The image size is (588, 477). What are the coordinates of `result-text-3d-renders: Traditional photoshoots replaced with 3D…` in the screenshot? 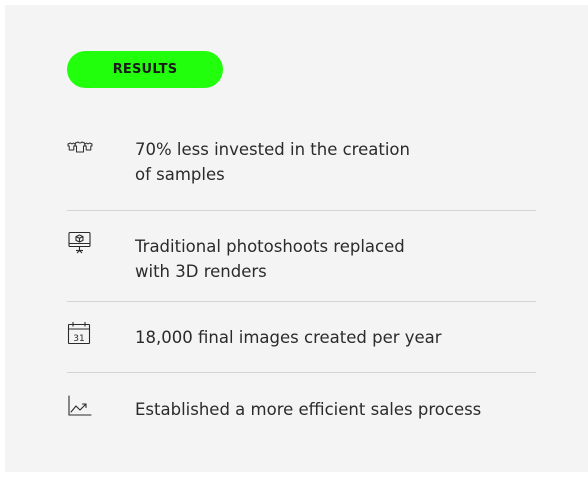 It's located at (270, 259).